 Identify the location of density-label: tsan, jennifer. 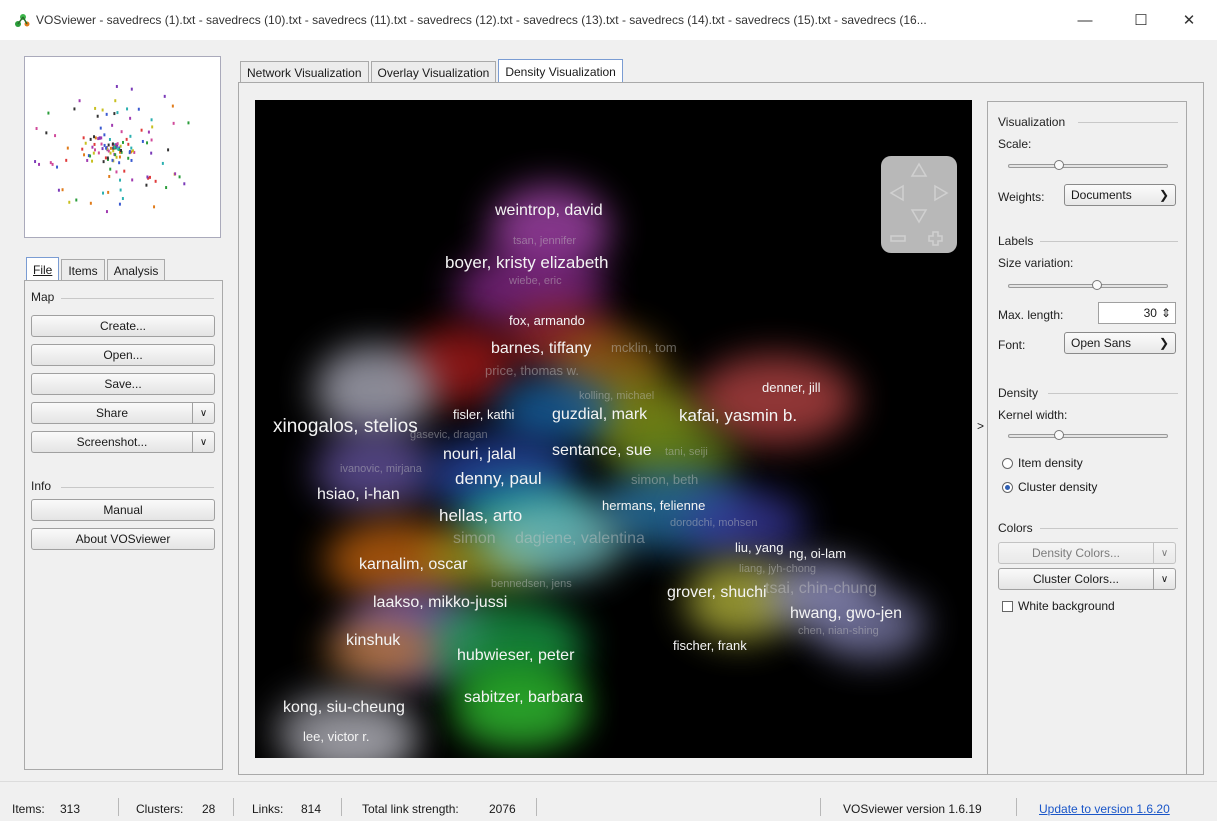
(544, 241).